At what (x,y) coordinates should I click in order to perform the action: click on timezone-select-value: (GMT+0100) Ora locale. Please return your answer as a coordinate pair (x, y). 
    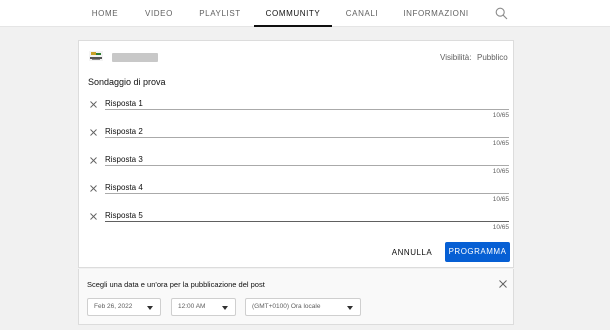
    Looking at the image, I should click on (286, 306).